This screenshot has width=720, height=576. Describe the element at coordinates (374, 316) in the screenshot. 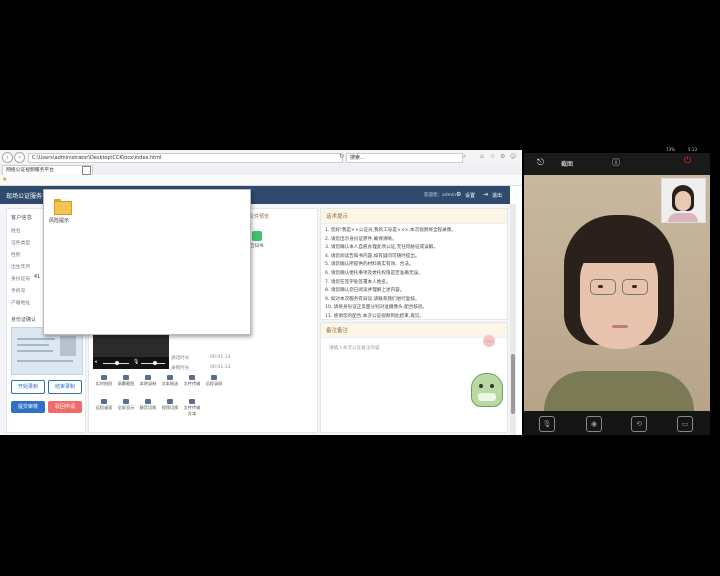

I see `script-rule: 11. 感谢您的配合,本次公证视频到此结束,再见。` at that location.